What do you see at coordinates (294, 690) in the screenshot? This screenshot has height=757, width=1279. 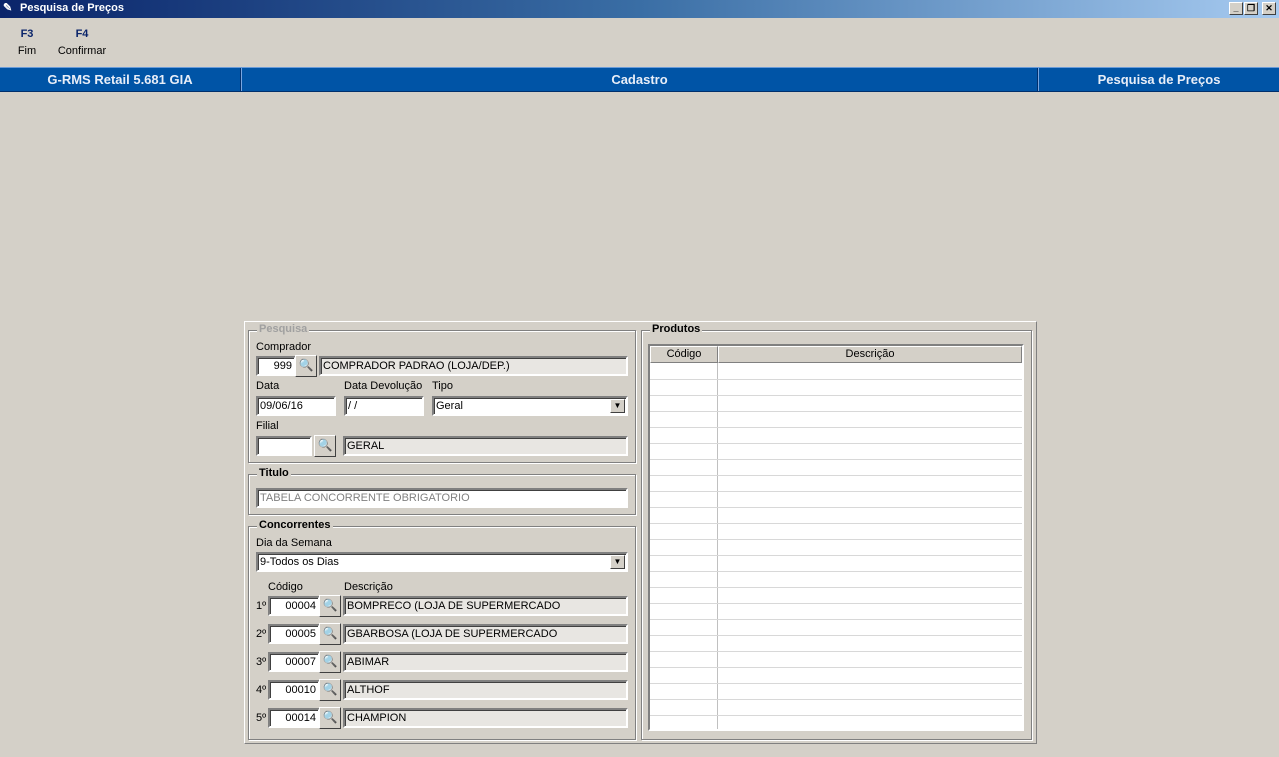 I see `concorrente-code-field: 00010` at bounding box center [294, 690].